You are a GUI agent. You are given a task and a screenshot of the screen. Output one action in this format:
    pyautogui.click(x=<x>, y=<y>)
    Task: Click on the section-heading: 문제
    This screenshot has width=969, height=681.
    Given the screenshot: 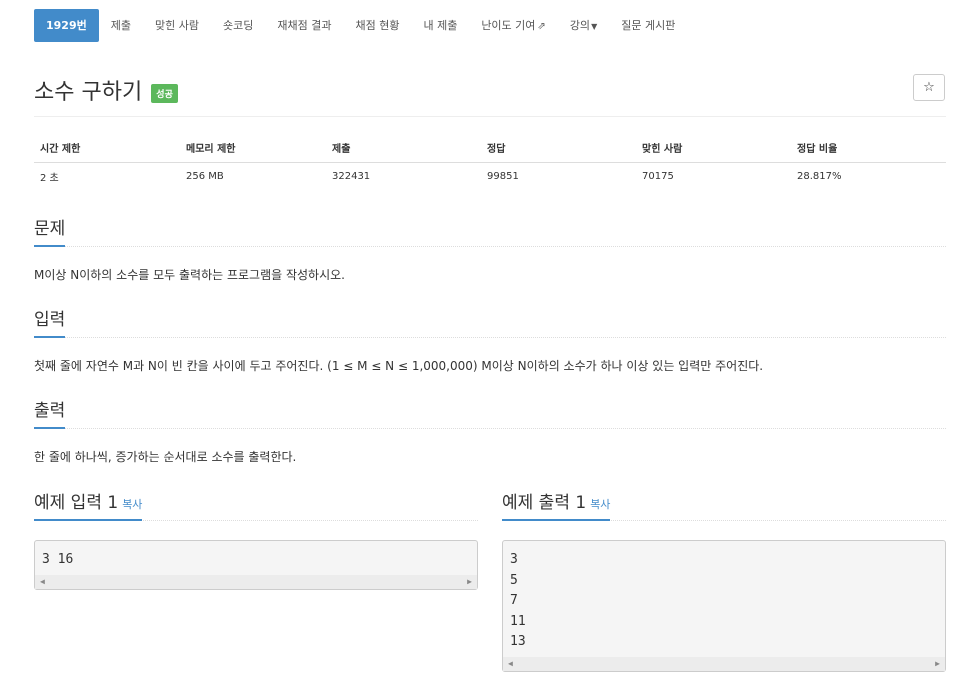 What is the action you would take?
    pyautogui.click(x=50, y=230)
    